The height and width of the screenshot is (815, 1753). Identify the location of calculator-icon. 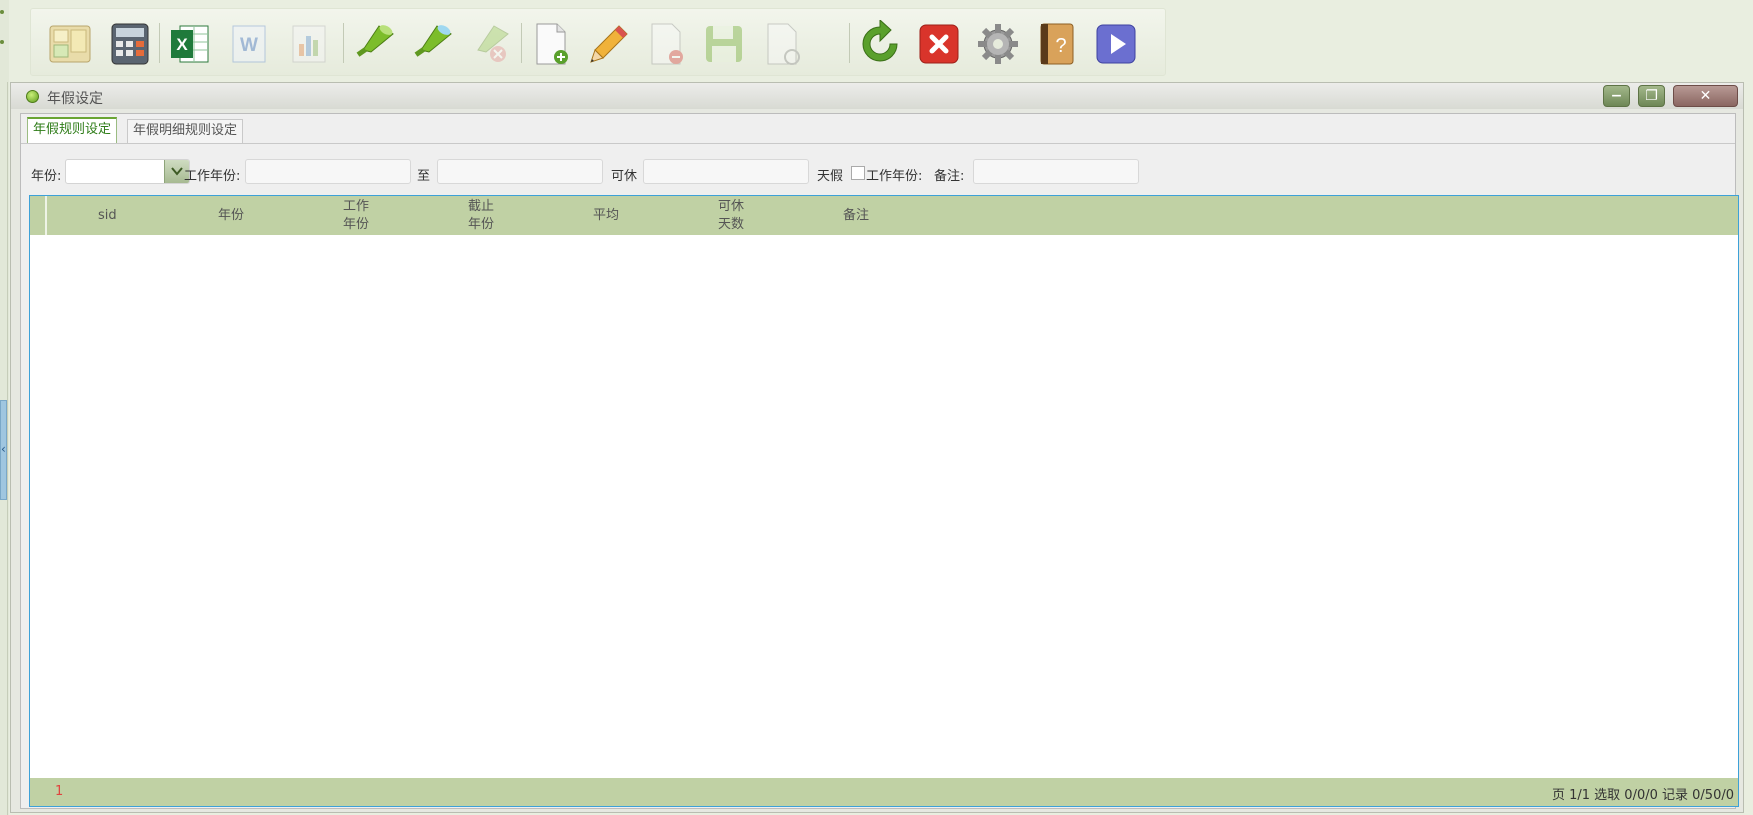
(130, 44).